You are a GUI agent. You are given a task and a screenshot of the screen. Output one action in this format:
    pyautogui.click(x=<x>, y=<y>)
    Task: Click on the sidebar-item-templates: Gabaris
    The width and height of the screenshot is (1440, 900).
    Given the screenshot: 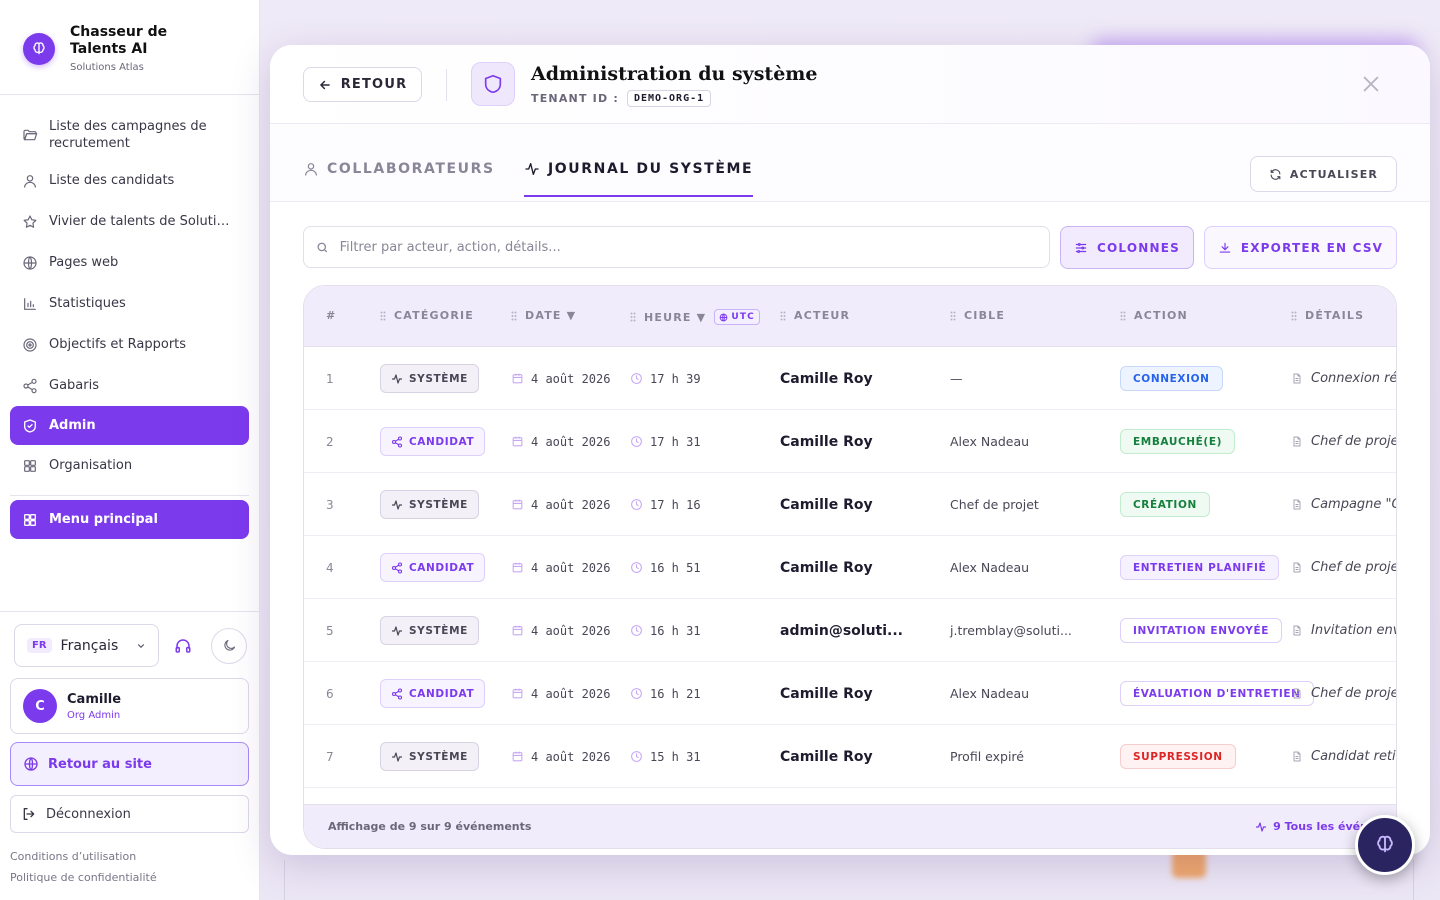 What is the action you would take?
    pyautogui.click(x=129, y=385)
    